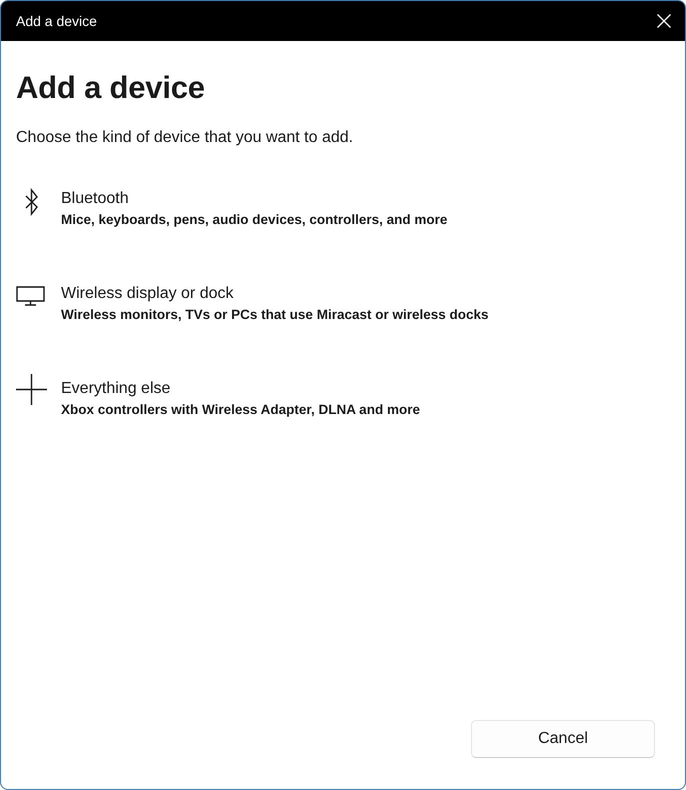 Image resolution: width=686 pixels, height=790 pixels. What do you see at coordinates (111, 88) in the screenshot?
I see `dialog-heading: Add a device` at bounding box center [111, 88].